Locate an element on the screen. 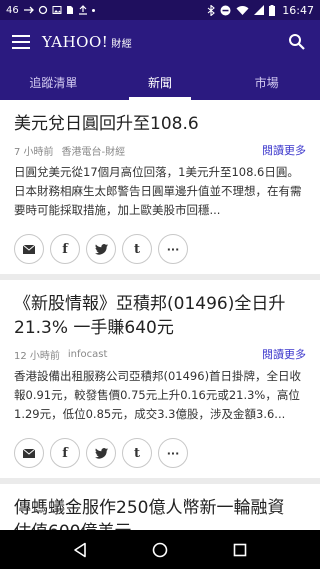  clock: 16:47 is located at coordinates (298, 10).